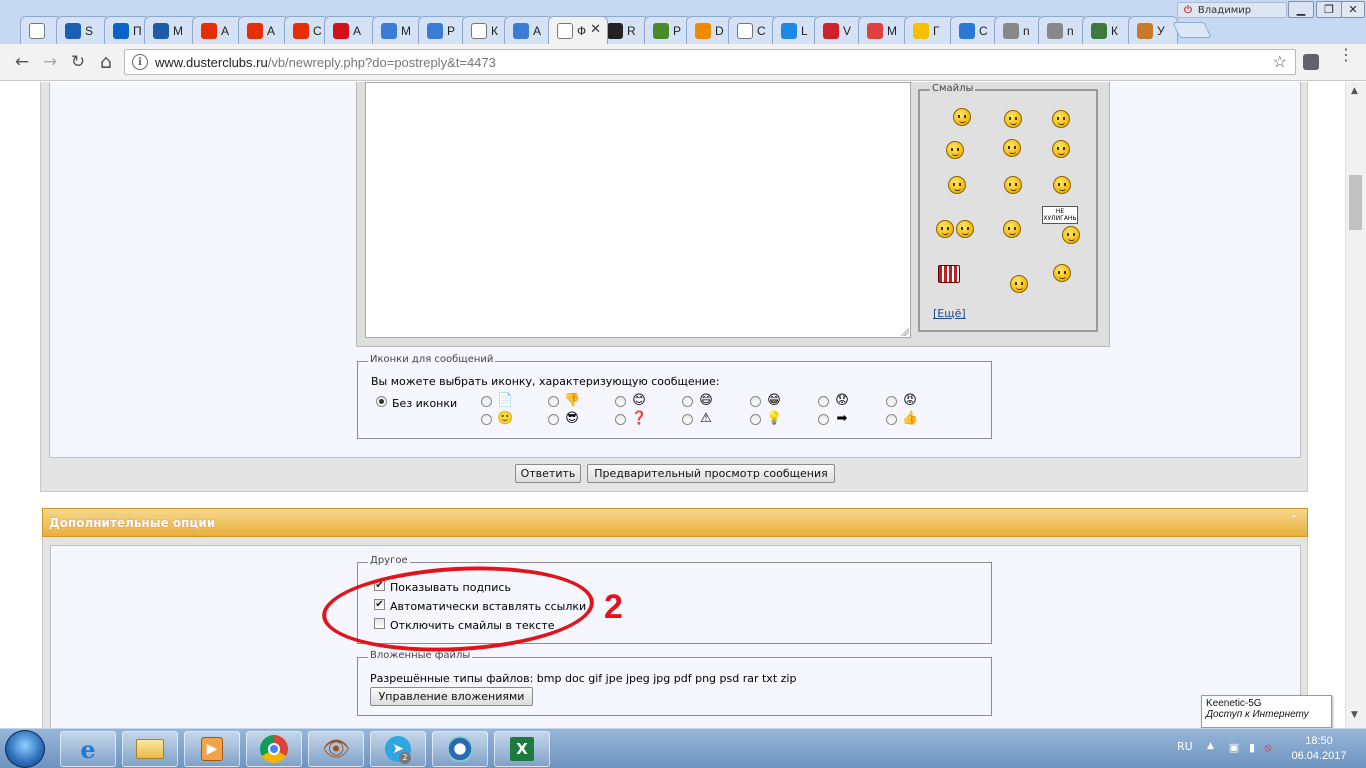 The image size is (1366, 768). I want to click on more-smilies-link: [Ещё], so click(949, 313).